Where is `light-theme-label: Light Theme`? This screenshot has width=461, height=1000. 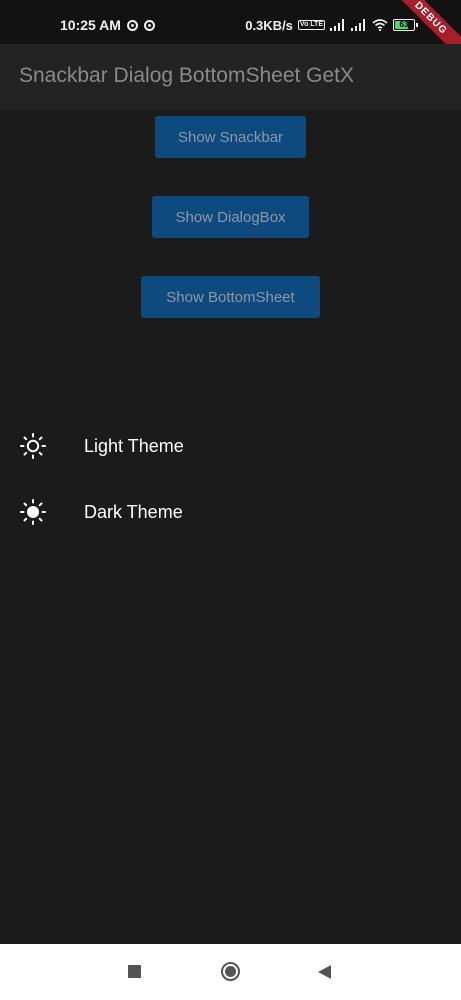
light-theme-label: Light Theme is located at coordinates (134, 445).